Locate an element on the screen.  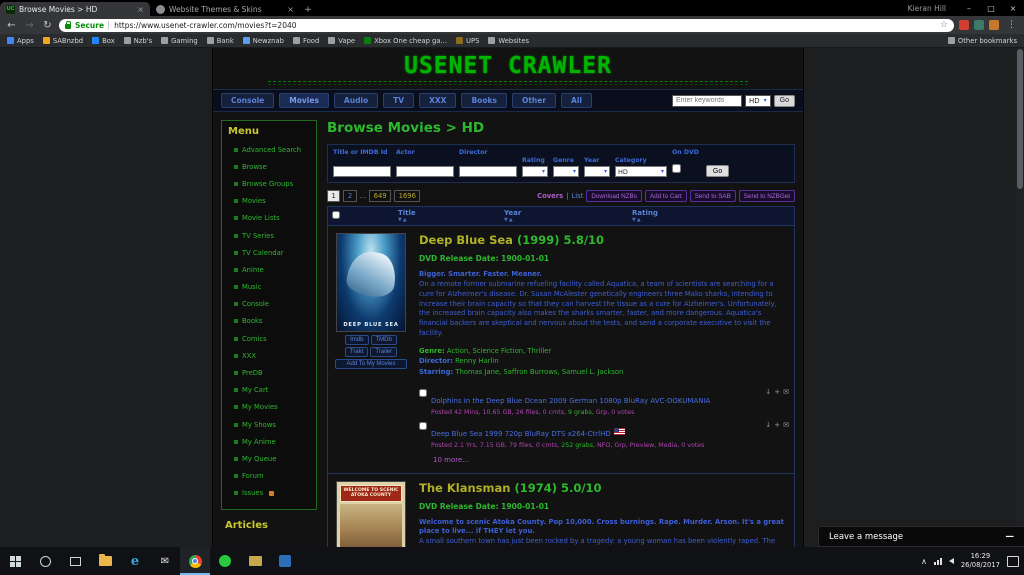
sidebar-item-tv-series: TV Series is located at coordinates (269, 235).